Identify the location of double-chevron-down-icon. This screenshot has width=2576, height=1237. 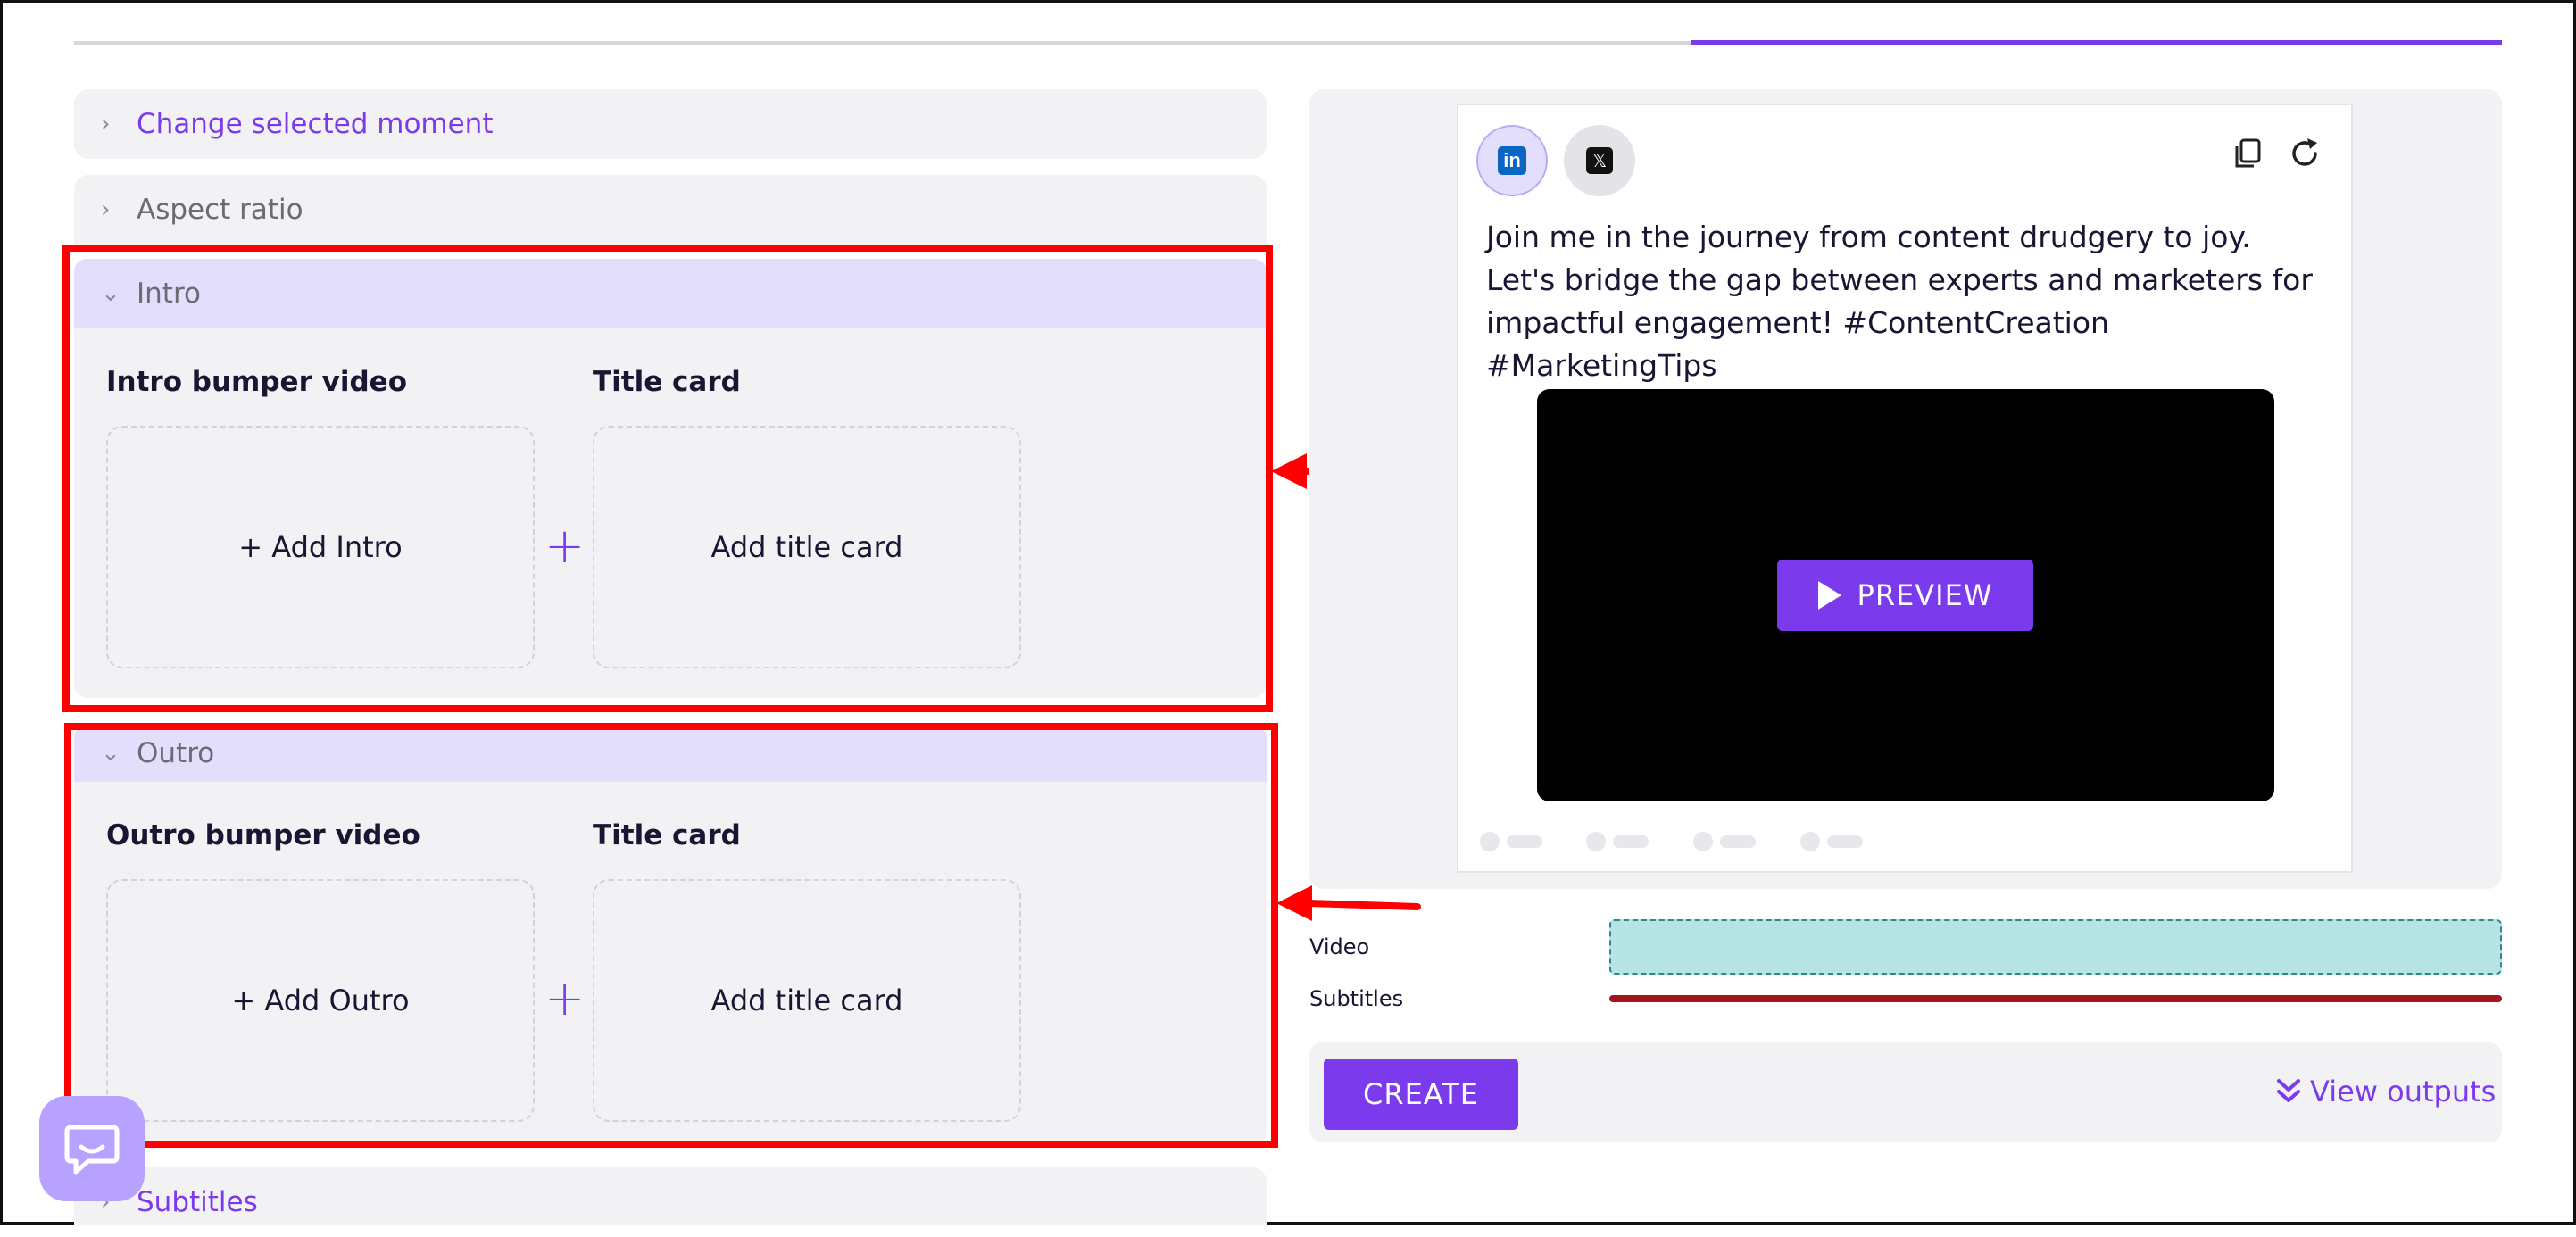
(2288, 1090).